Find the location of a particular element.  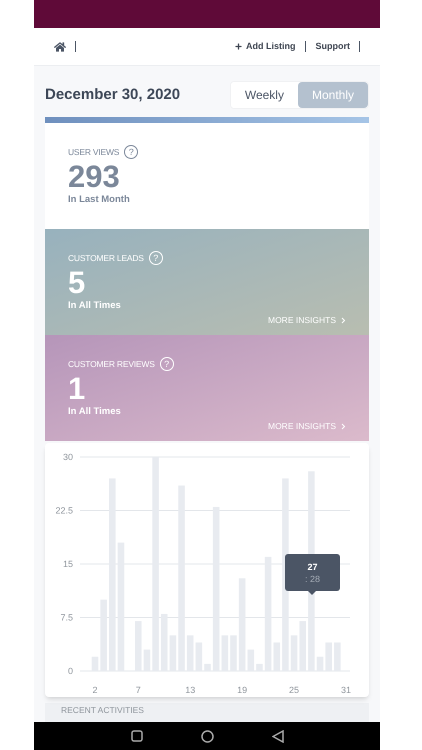

axis-label: 7 is located at coordinates (138, 690).